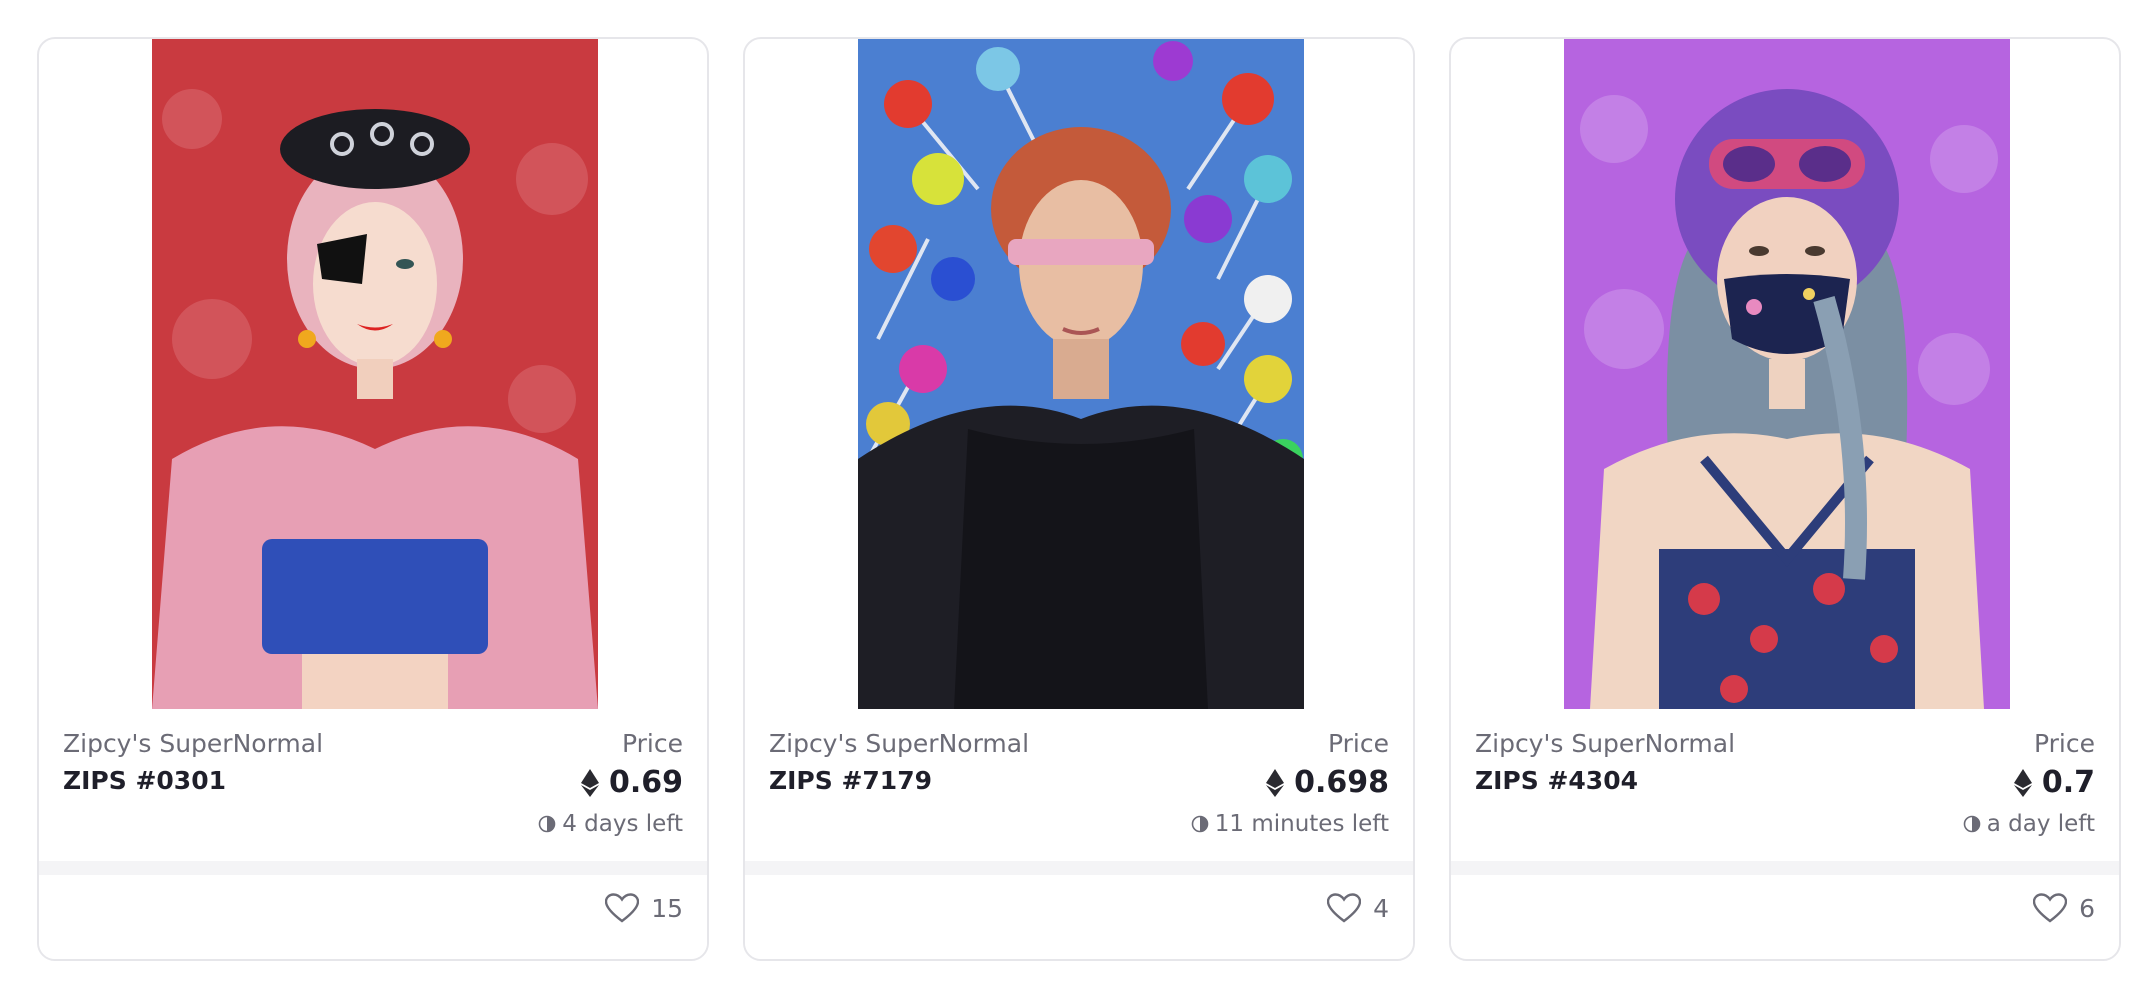 The width and height of the screenshot is (2144, 982). What do you see at coordinates (1079, 910) in the screenshot?
I see `card-footer: 4` at bounding box center [1079, 910].